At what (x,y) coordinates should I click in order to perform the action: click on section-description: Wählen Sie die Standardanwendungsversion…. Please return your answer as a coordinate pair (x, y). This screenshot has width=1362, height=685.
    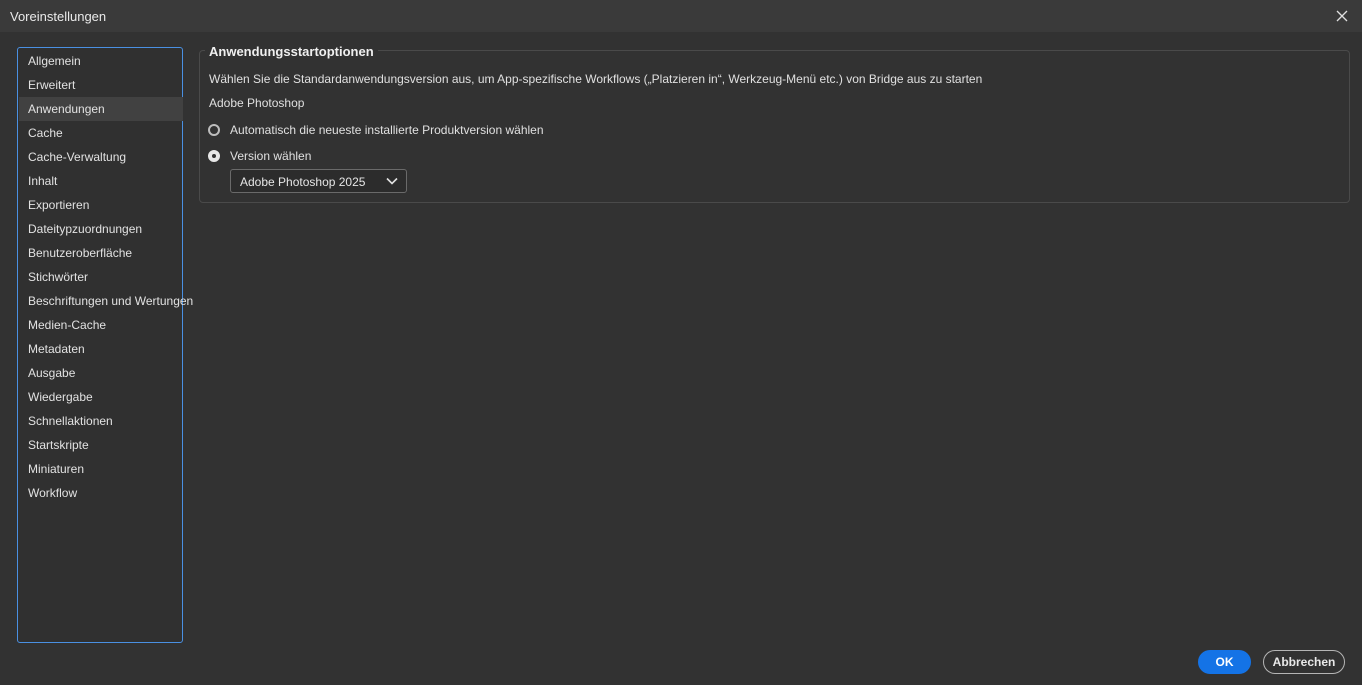
    Looking at the image, I should click on (596, 79).